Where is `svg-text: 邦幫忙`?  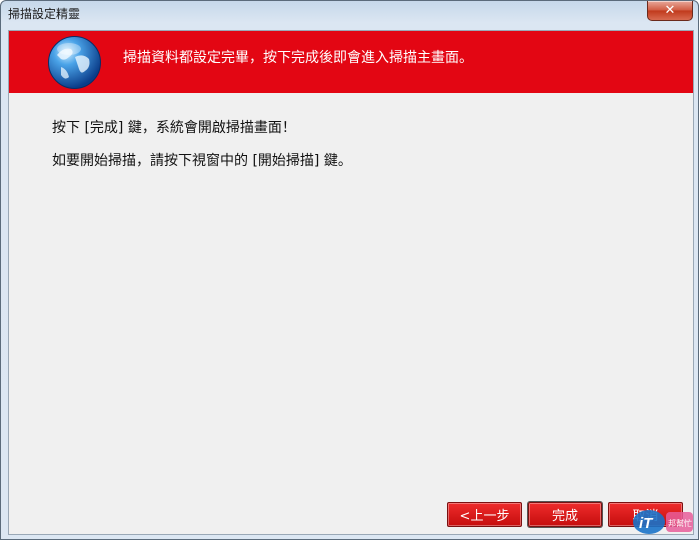 svg-text: 邦幫忙 is located at coordinates (680, 523).